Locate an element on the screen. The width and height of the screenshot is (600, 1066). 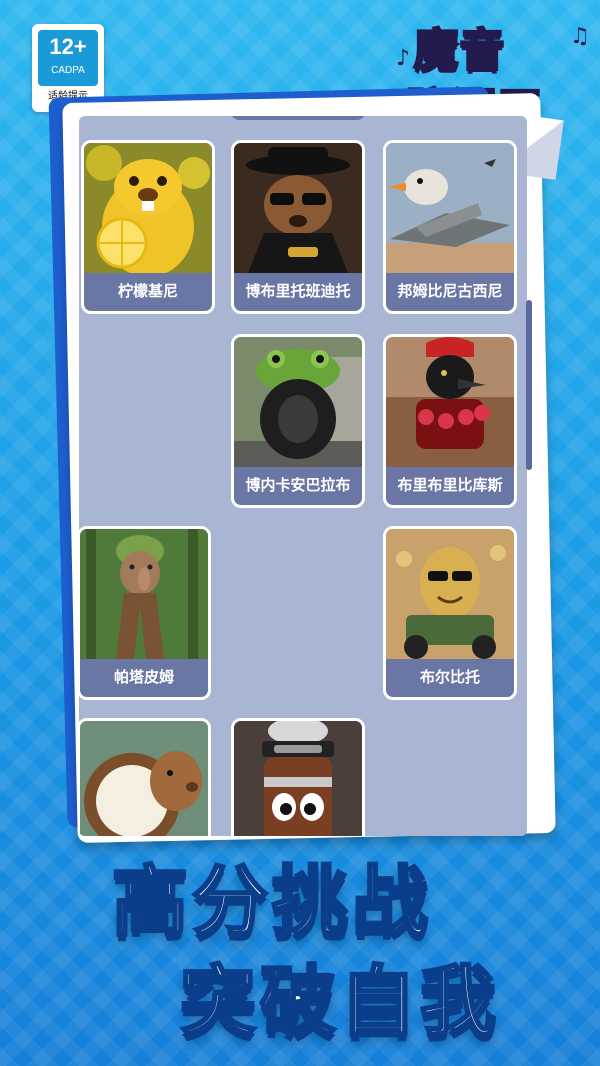
character-label: 邦姆比尼古西尼 is located at coordinates (450, 291).